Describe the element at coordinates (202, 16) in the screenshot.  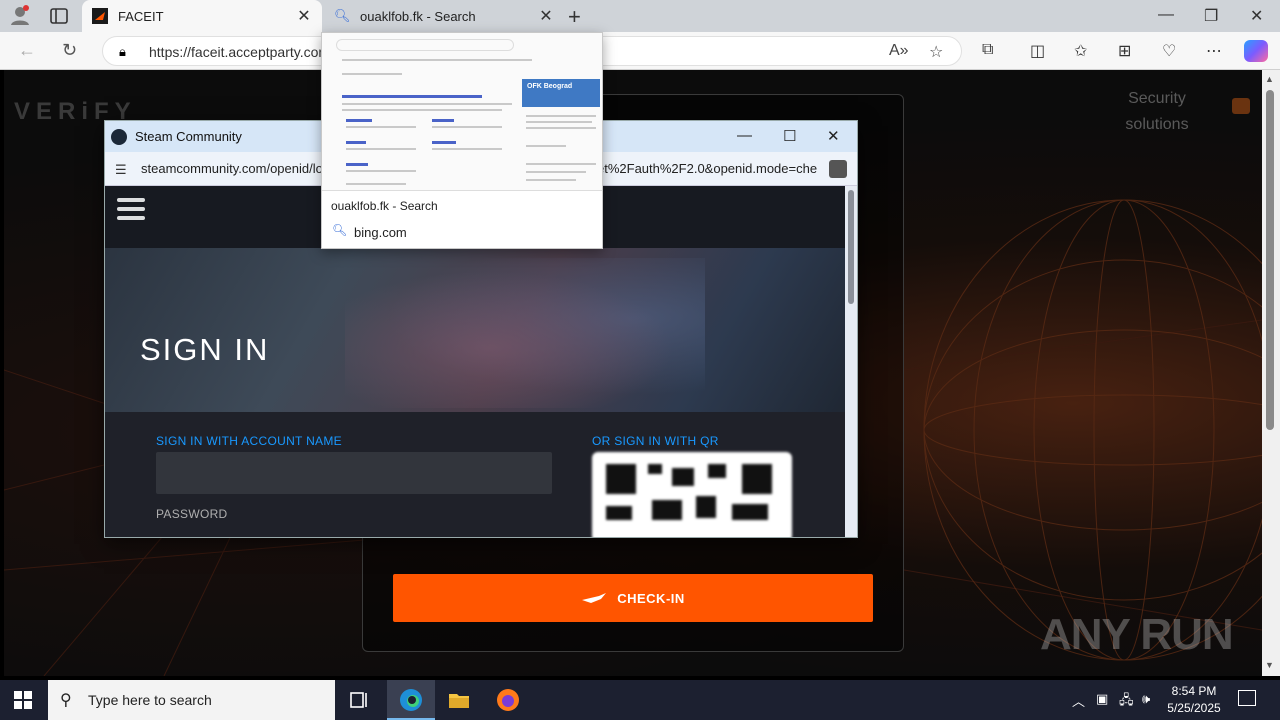
I see `tab-faceit: FACEIT ✕` at that location.